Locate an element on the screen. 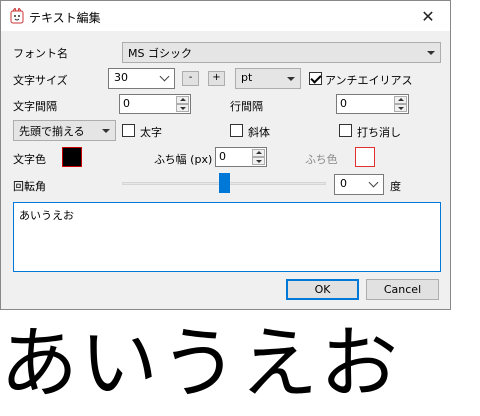  window-title: テキスト編集 is located at coordinates (65, 18).